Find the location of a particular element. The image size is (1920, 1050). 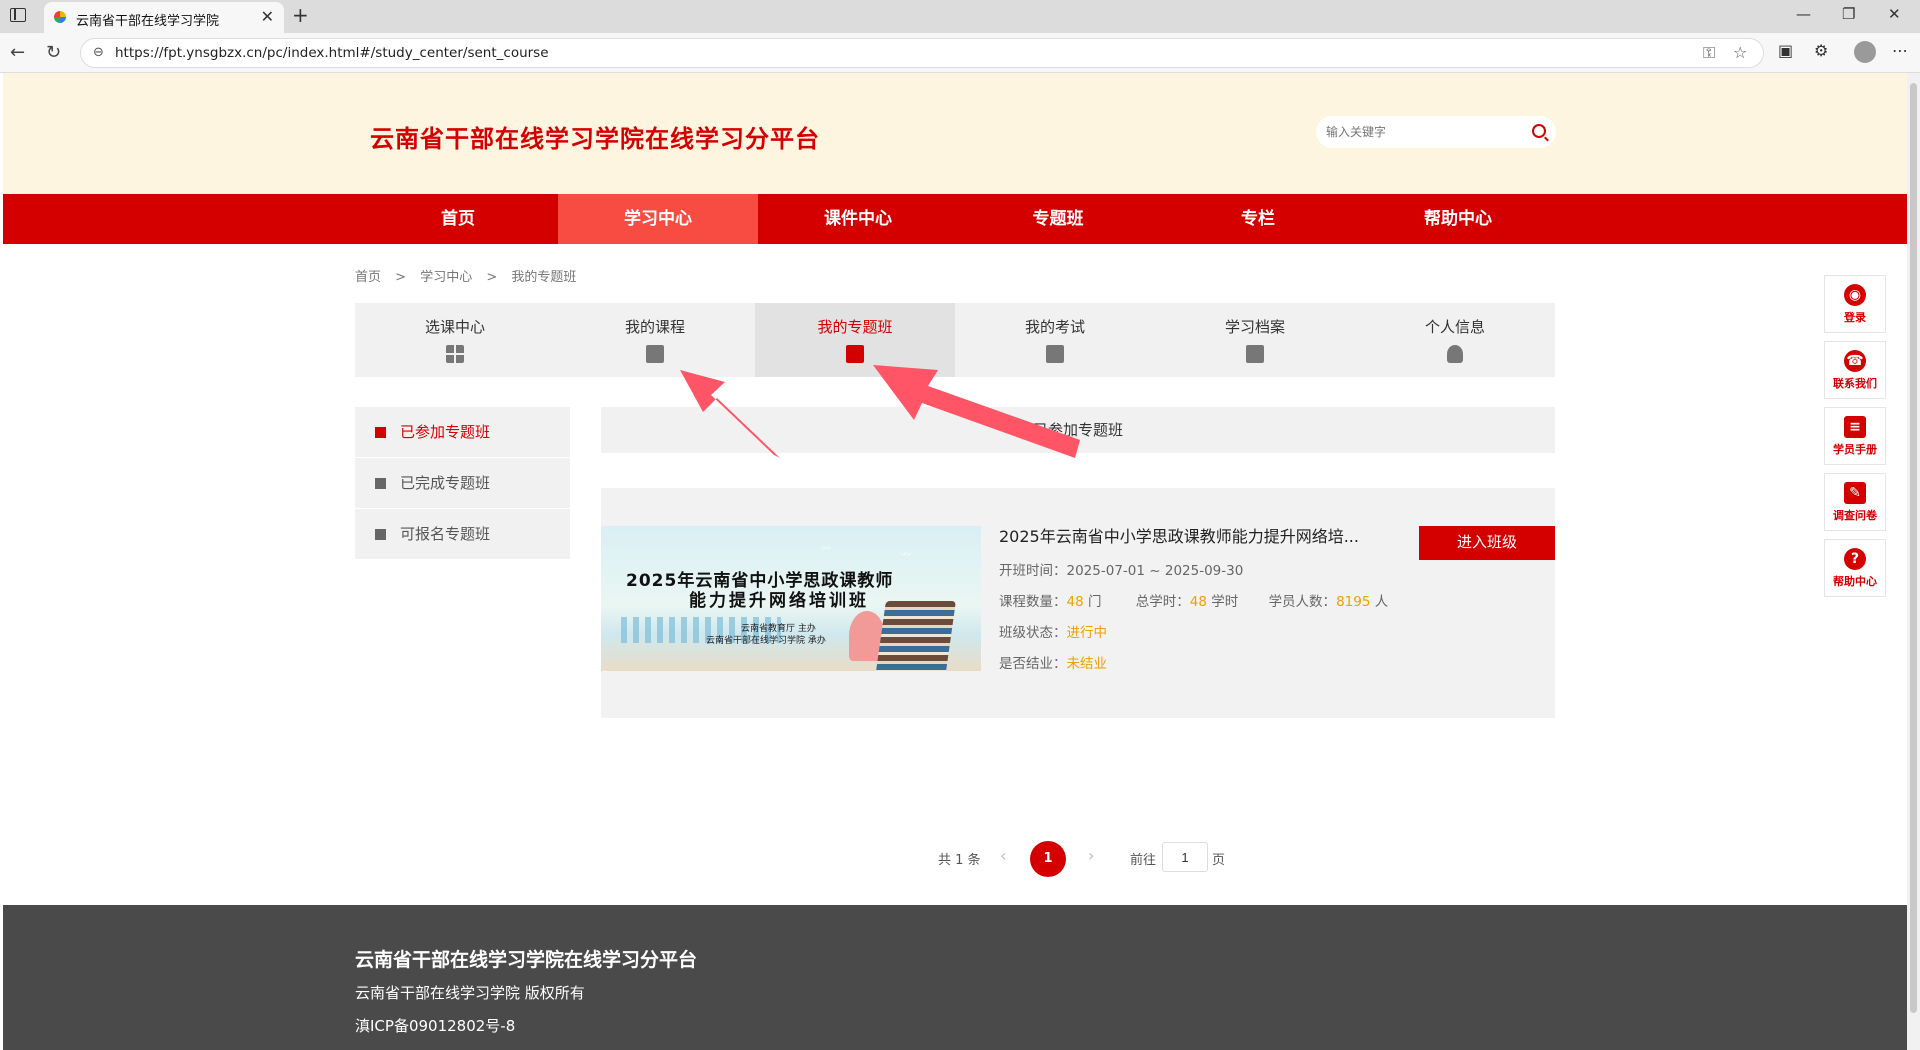

arrow-to-my-special-classes is located at coordinates (976, 411).